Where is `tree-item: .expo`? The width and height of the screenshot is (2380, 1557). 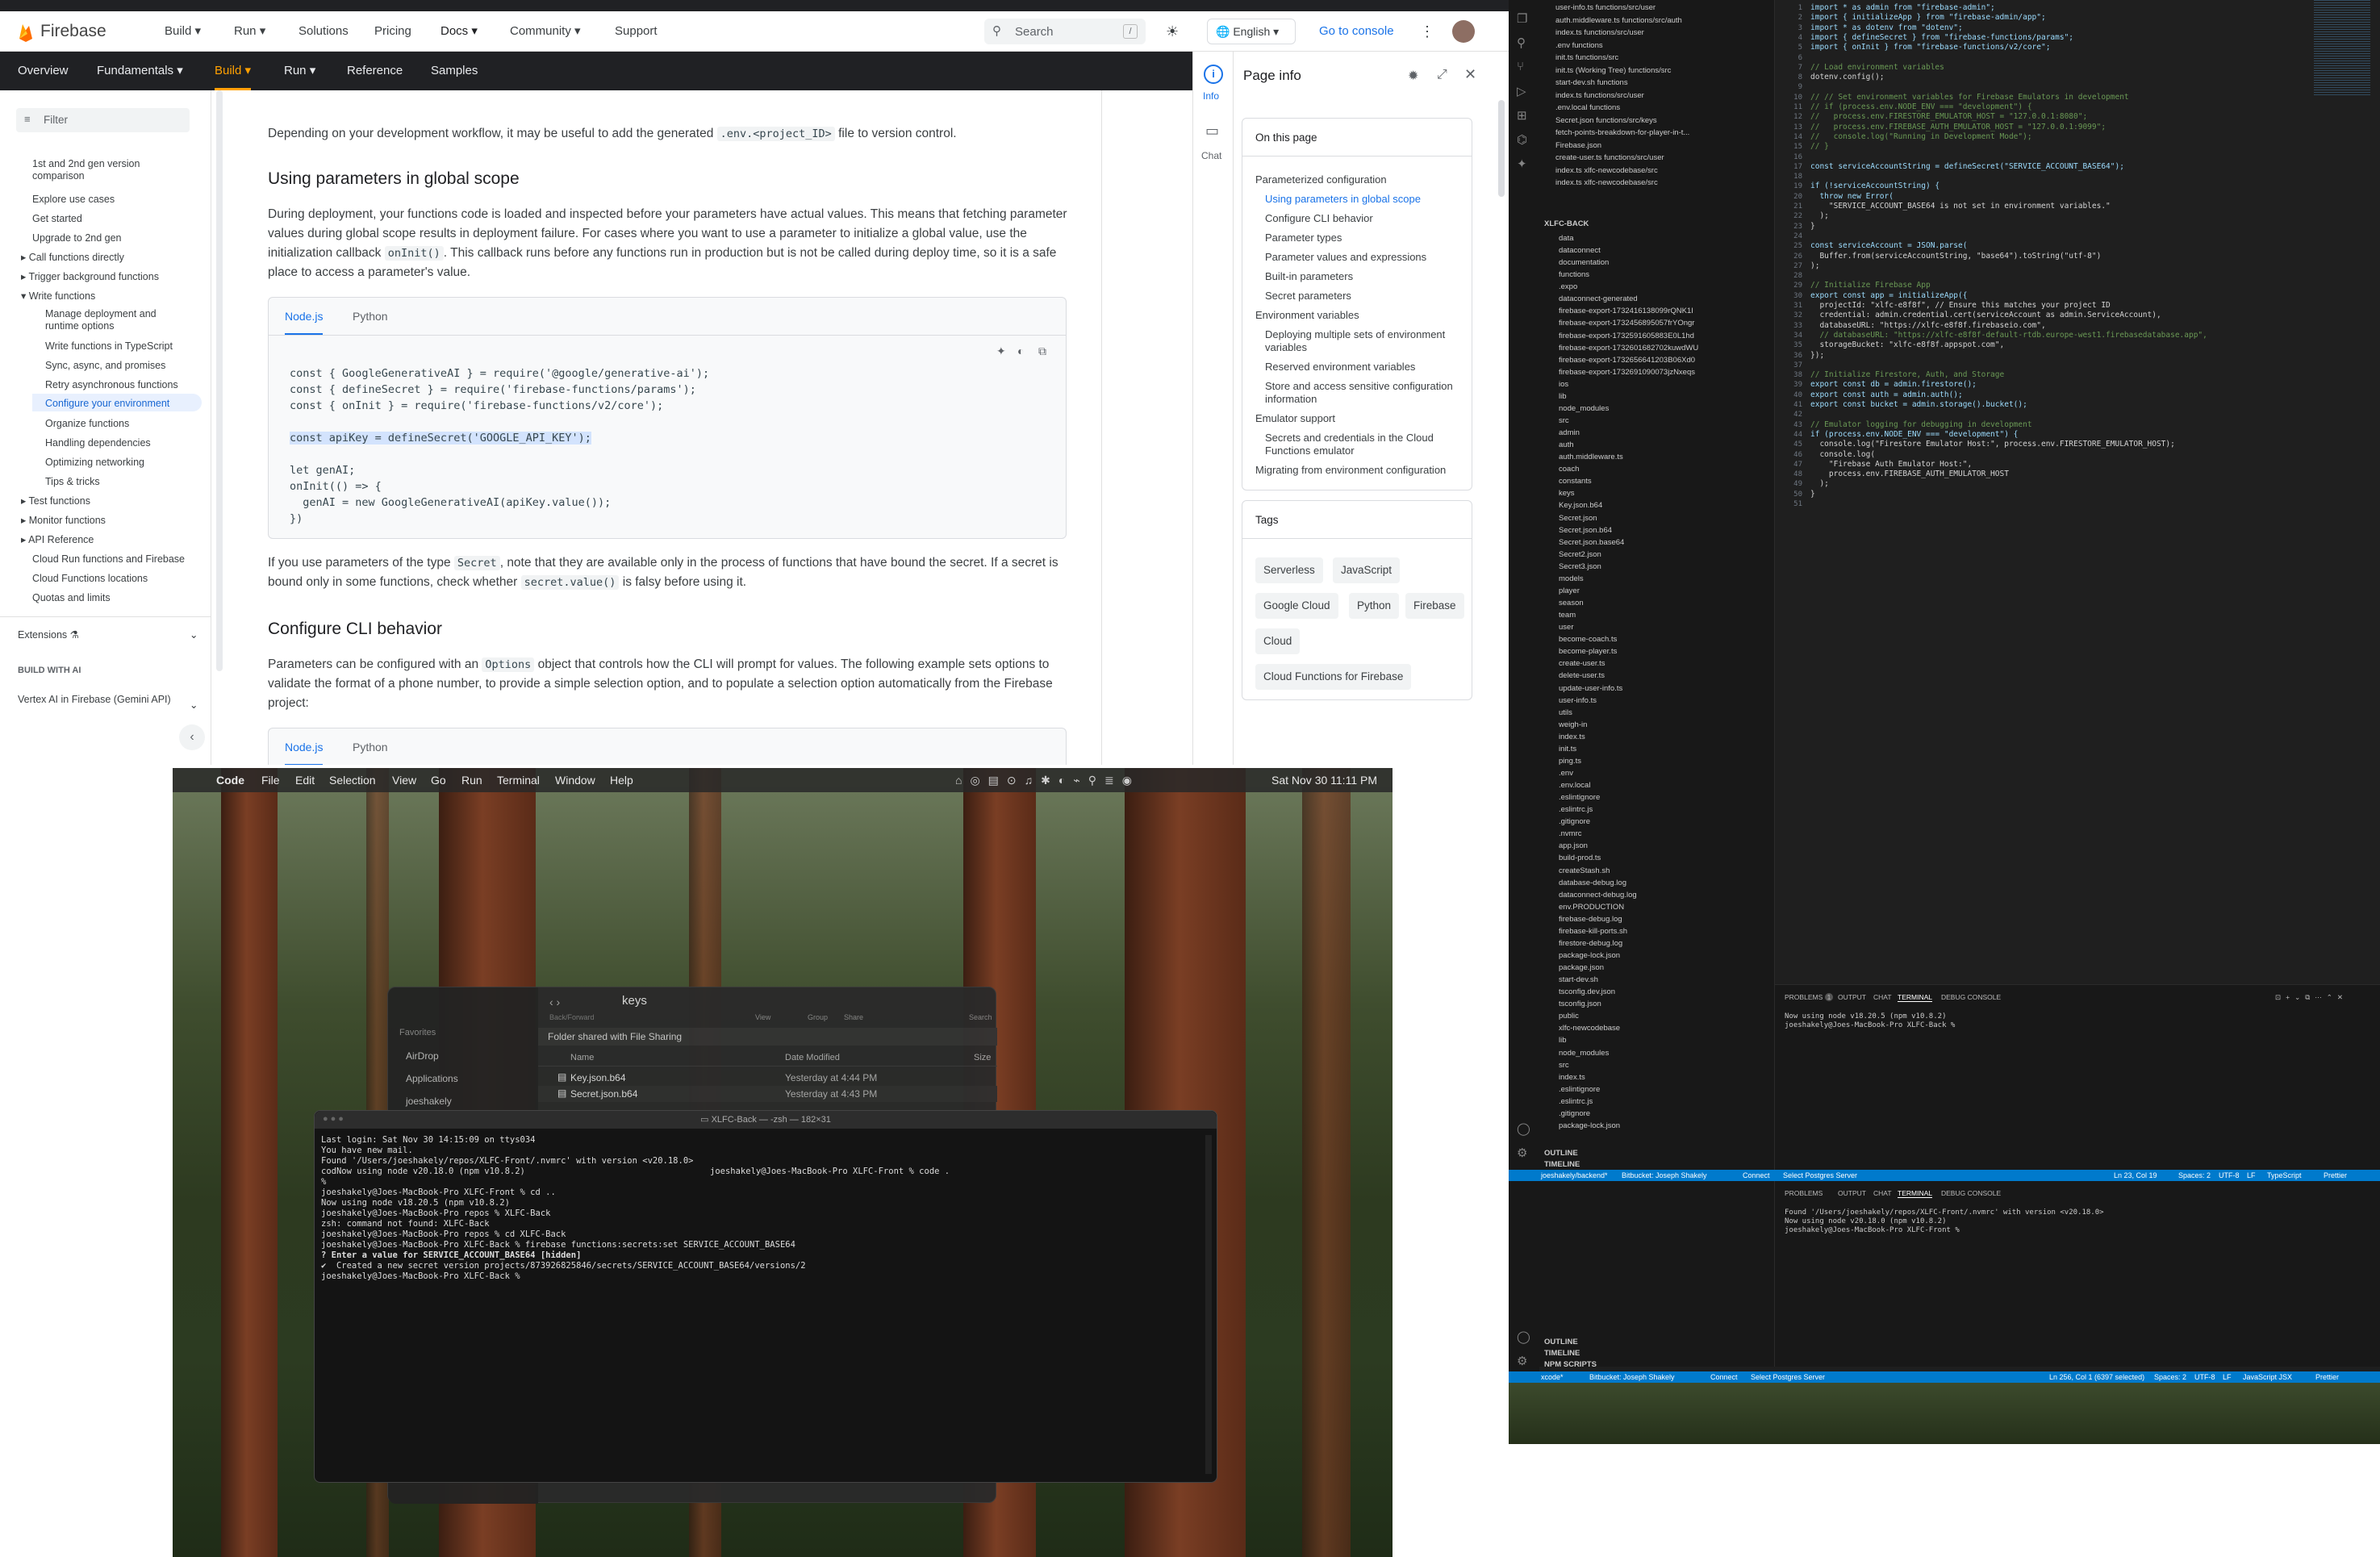 tree-item: .expo is located at coordinates (1568, 287).